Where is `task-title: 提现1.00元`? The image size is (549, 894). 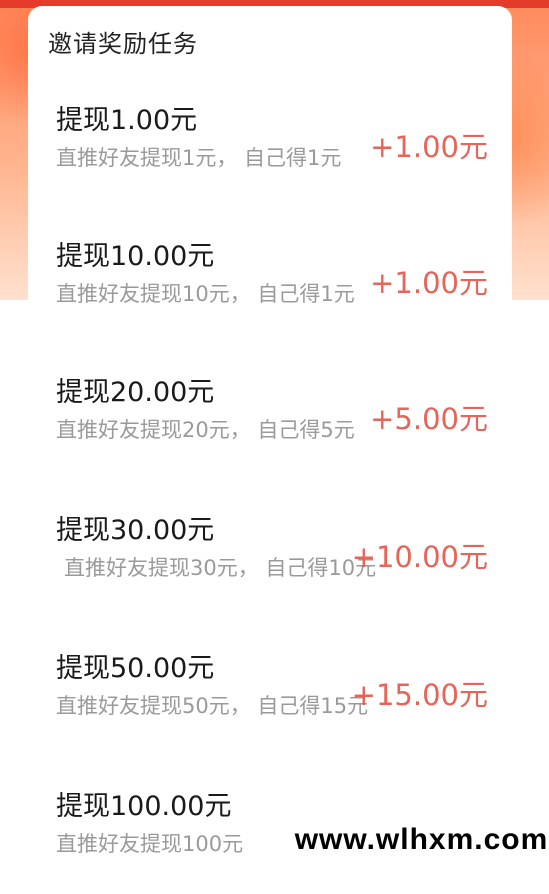 task-title: 提现1.00元 is located at coordinates (127, 120).